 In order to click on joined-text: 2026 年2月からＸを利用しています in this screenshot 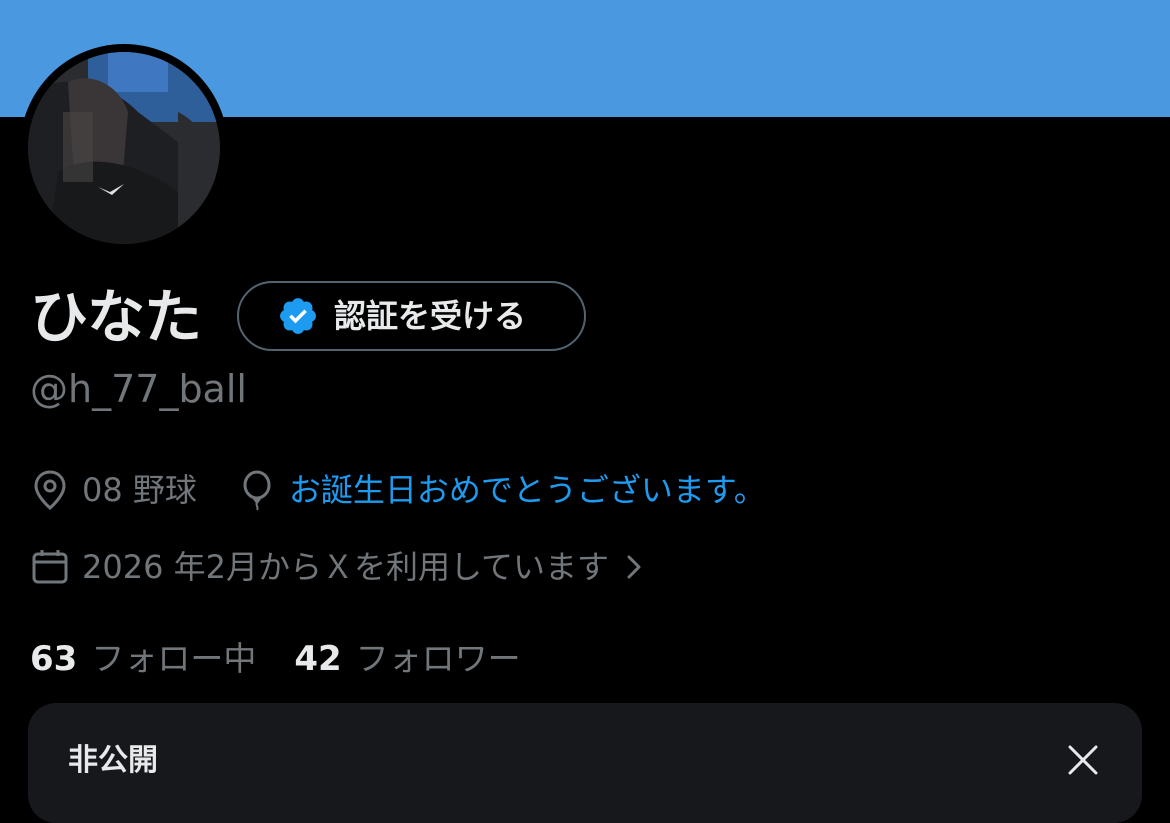, I will do `click(346, 567)`.